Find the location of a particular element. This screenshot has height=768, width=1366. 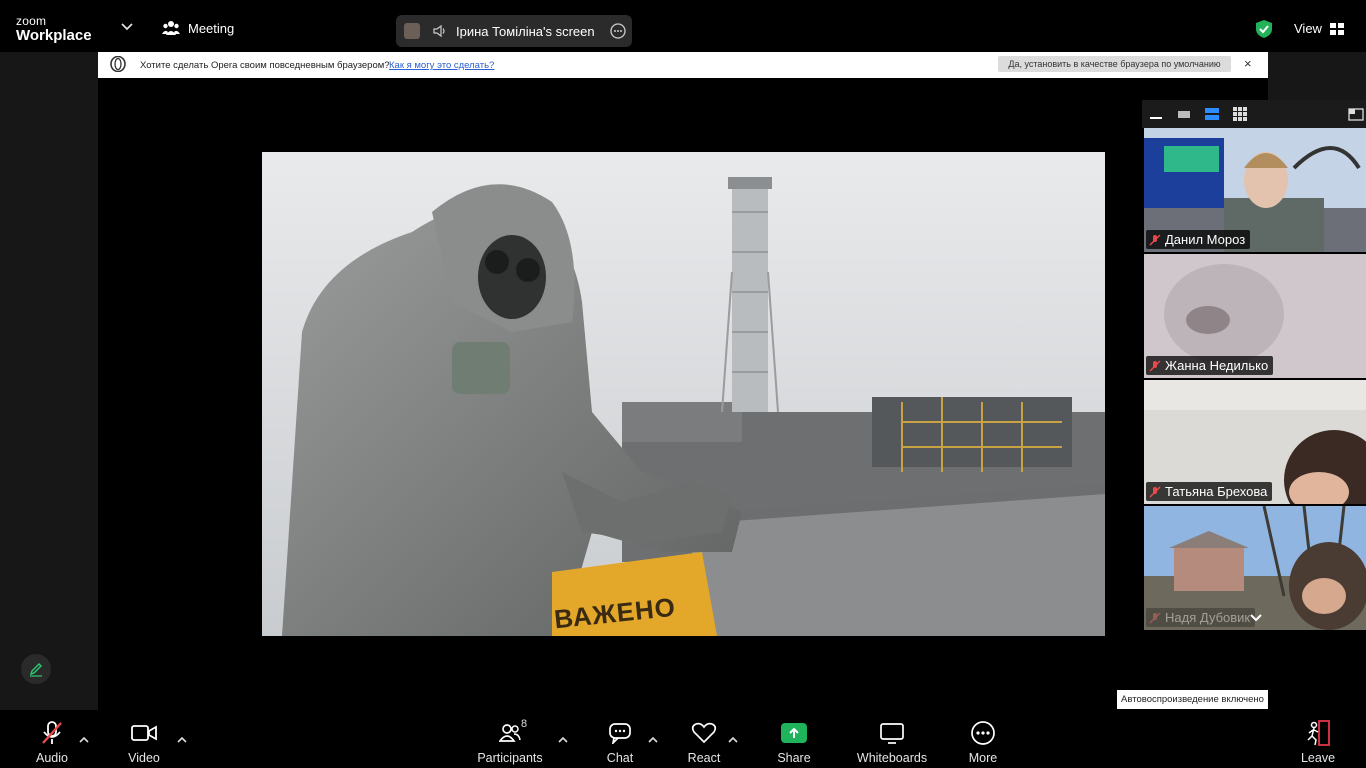

minimize-icon is located at coordinates (1156, 114).